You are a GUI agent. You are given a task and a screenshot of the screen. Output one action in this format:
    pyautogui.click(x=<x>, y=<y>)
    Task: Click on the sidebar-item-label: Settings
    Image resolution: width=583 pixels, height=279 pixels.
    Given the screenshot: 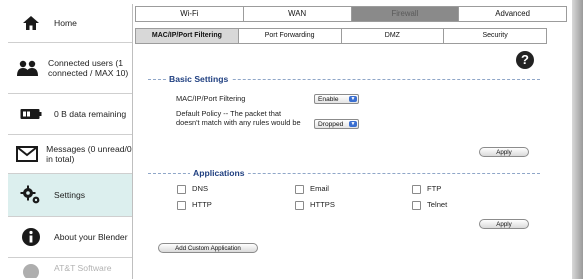 What is the action you would take?
    pyautogui.click(x=70, y=195)
    